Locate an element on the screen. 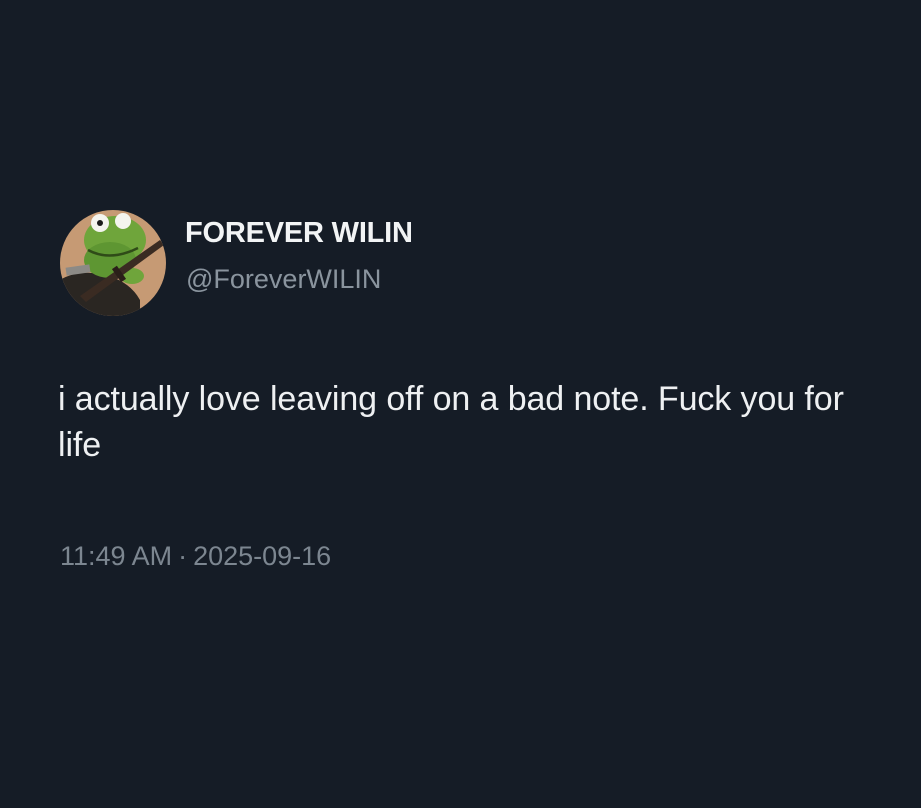  author-display-name: FOREVER WILIN is located at coordinates (299, 233).